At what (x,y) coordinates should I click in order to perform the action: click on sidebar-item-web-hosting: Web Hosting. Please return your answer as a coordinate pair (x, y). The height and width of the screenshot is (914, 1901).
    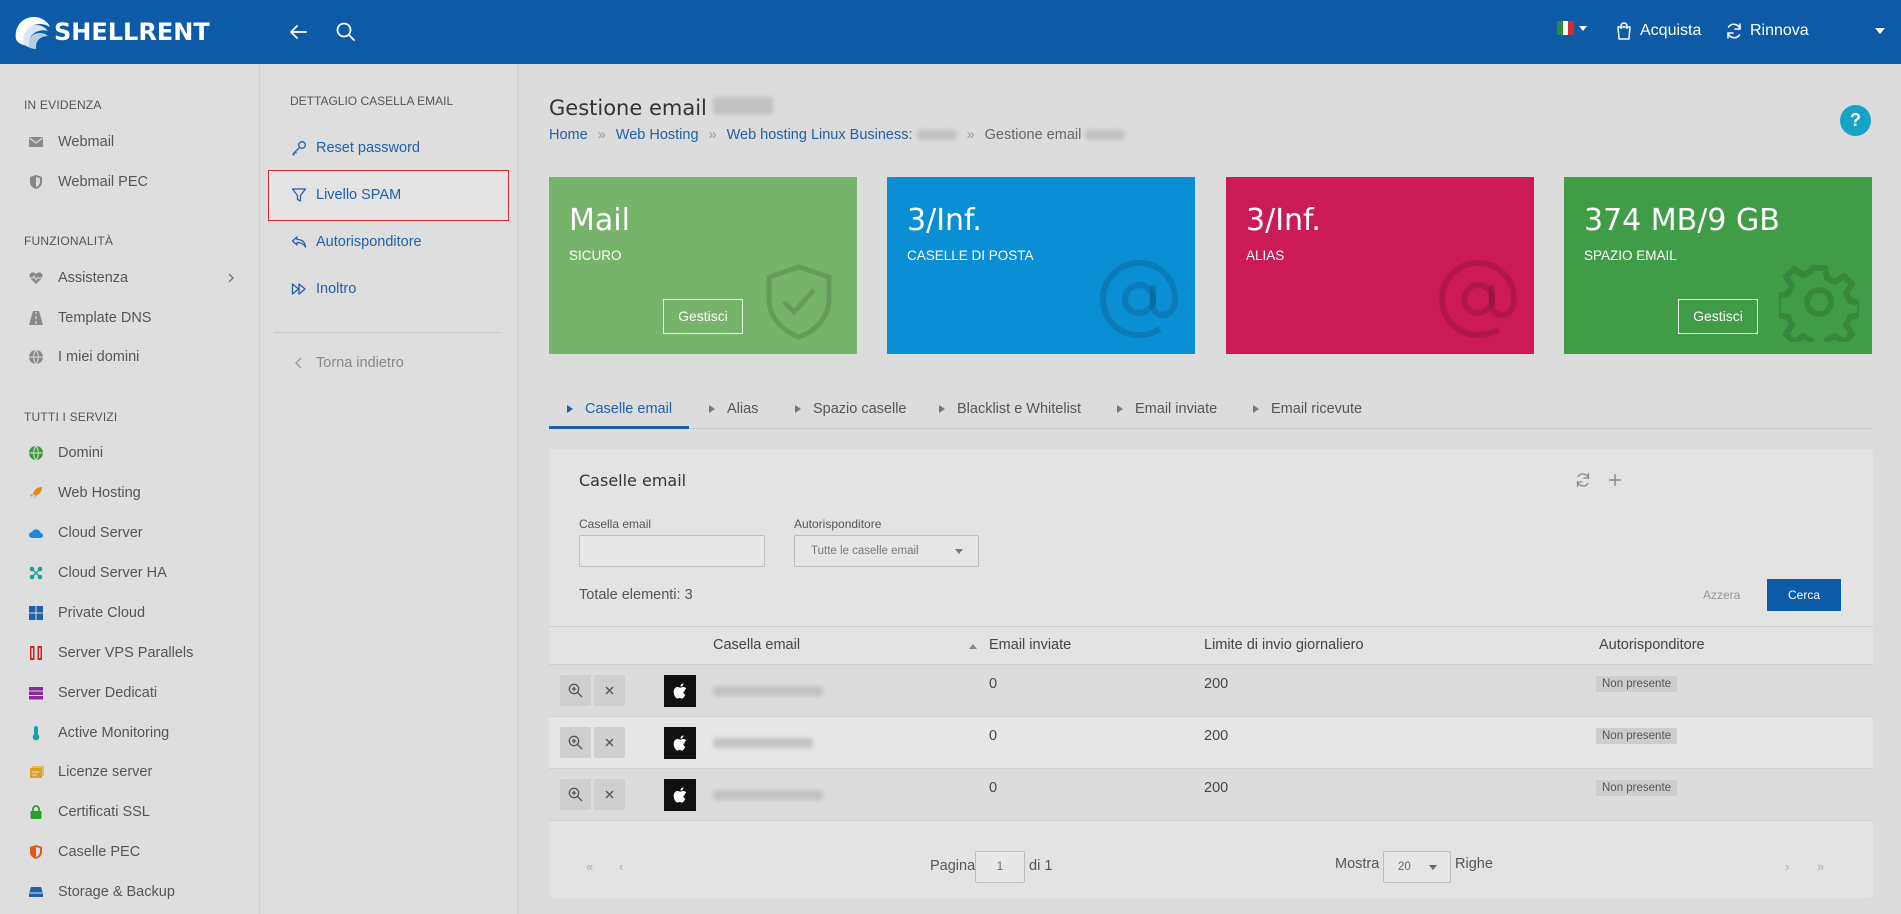
    Looking at the image, I should click on (133, 493).